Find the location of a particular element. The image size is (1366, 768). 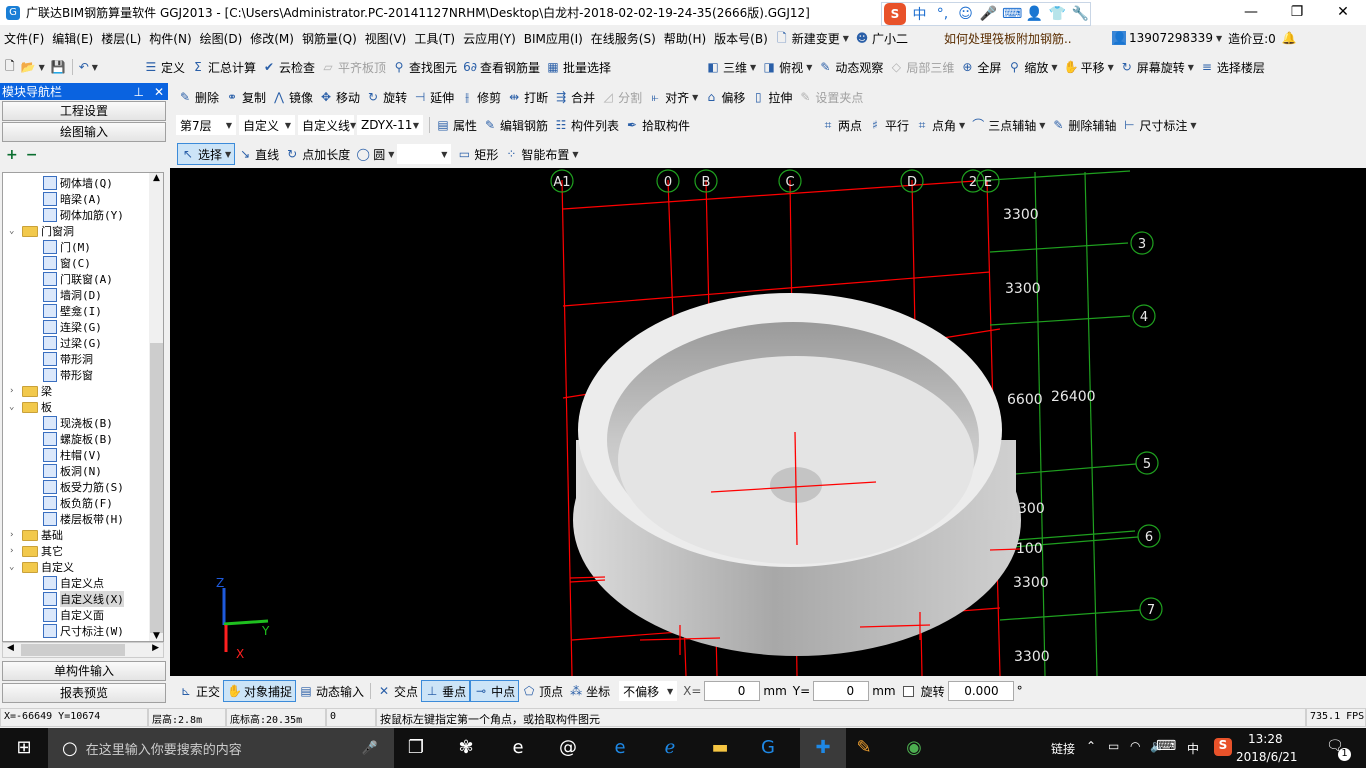

menu-item: 楼层(L) is located at coordinates (121, 38).